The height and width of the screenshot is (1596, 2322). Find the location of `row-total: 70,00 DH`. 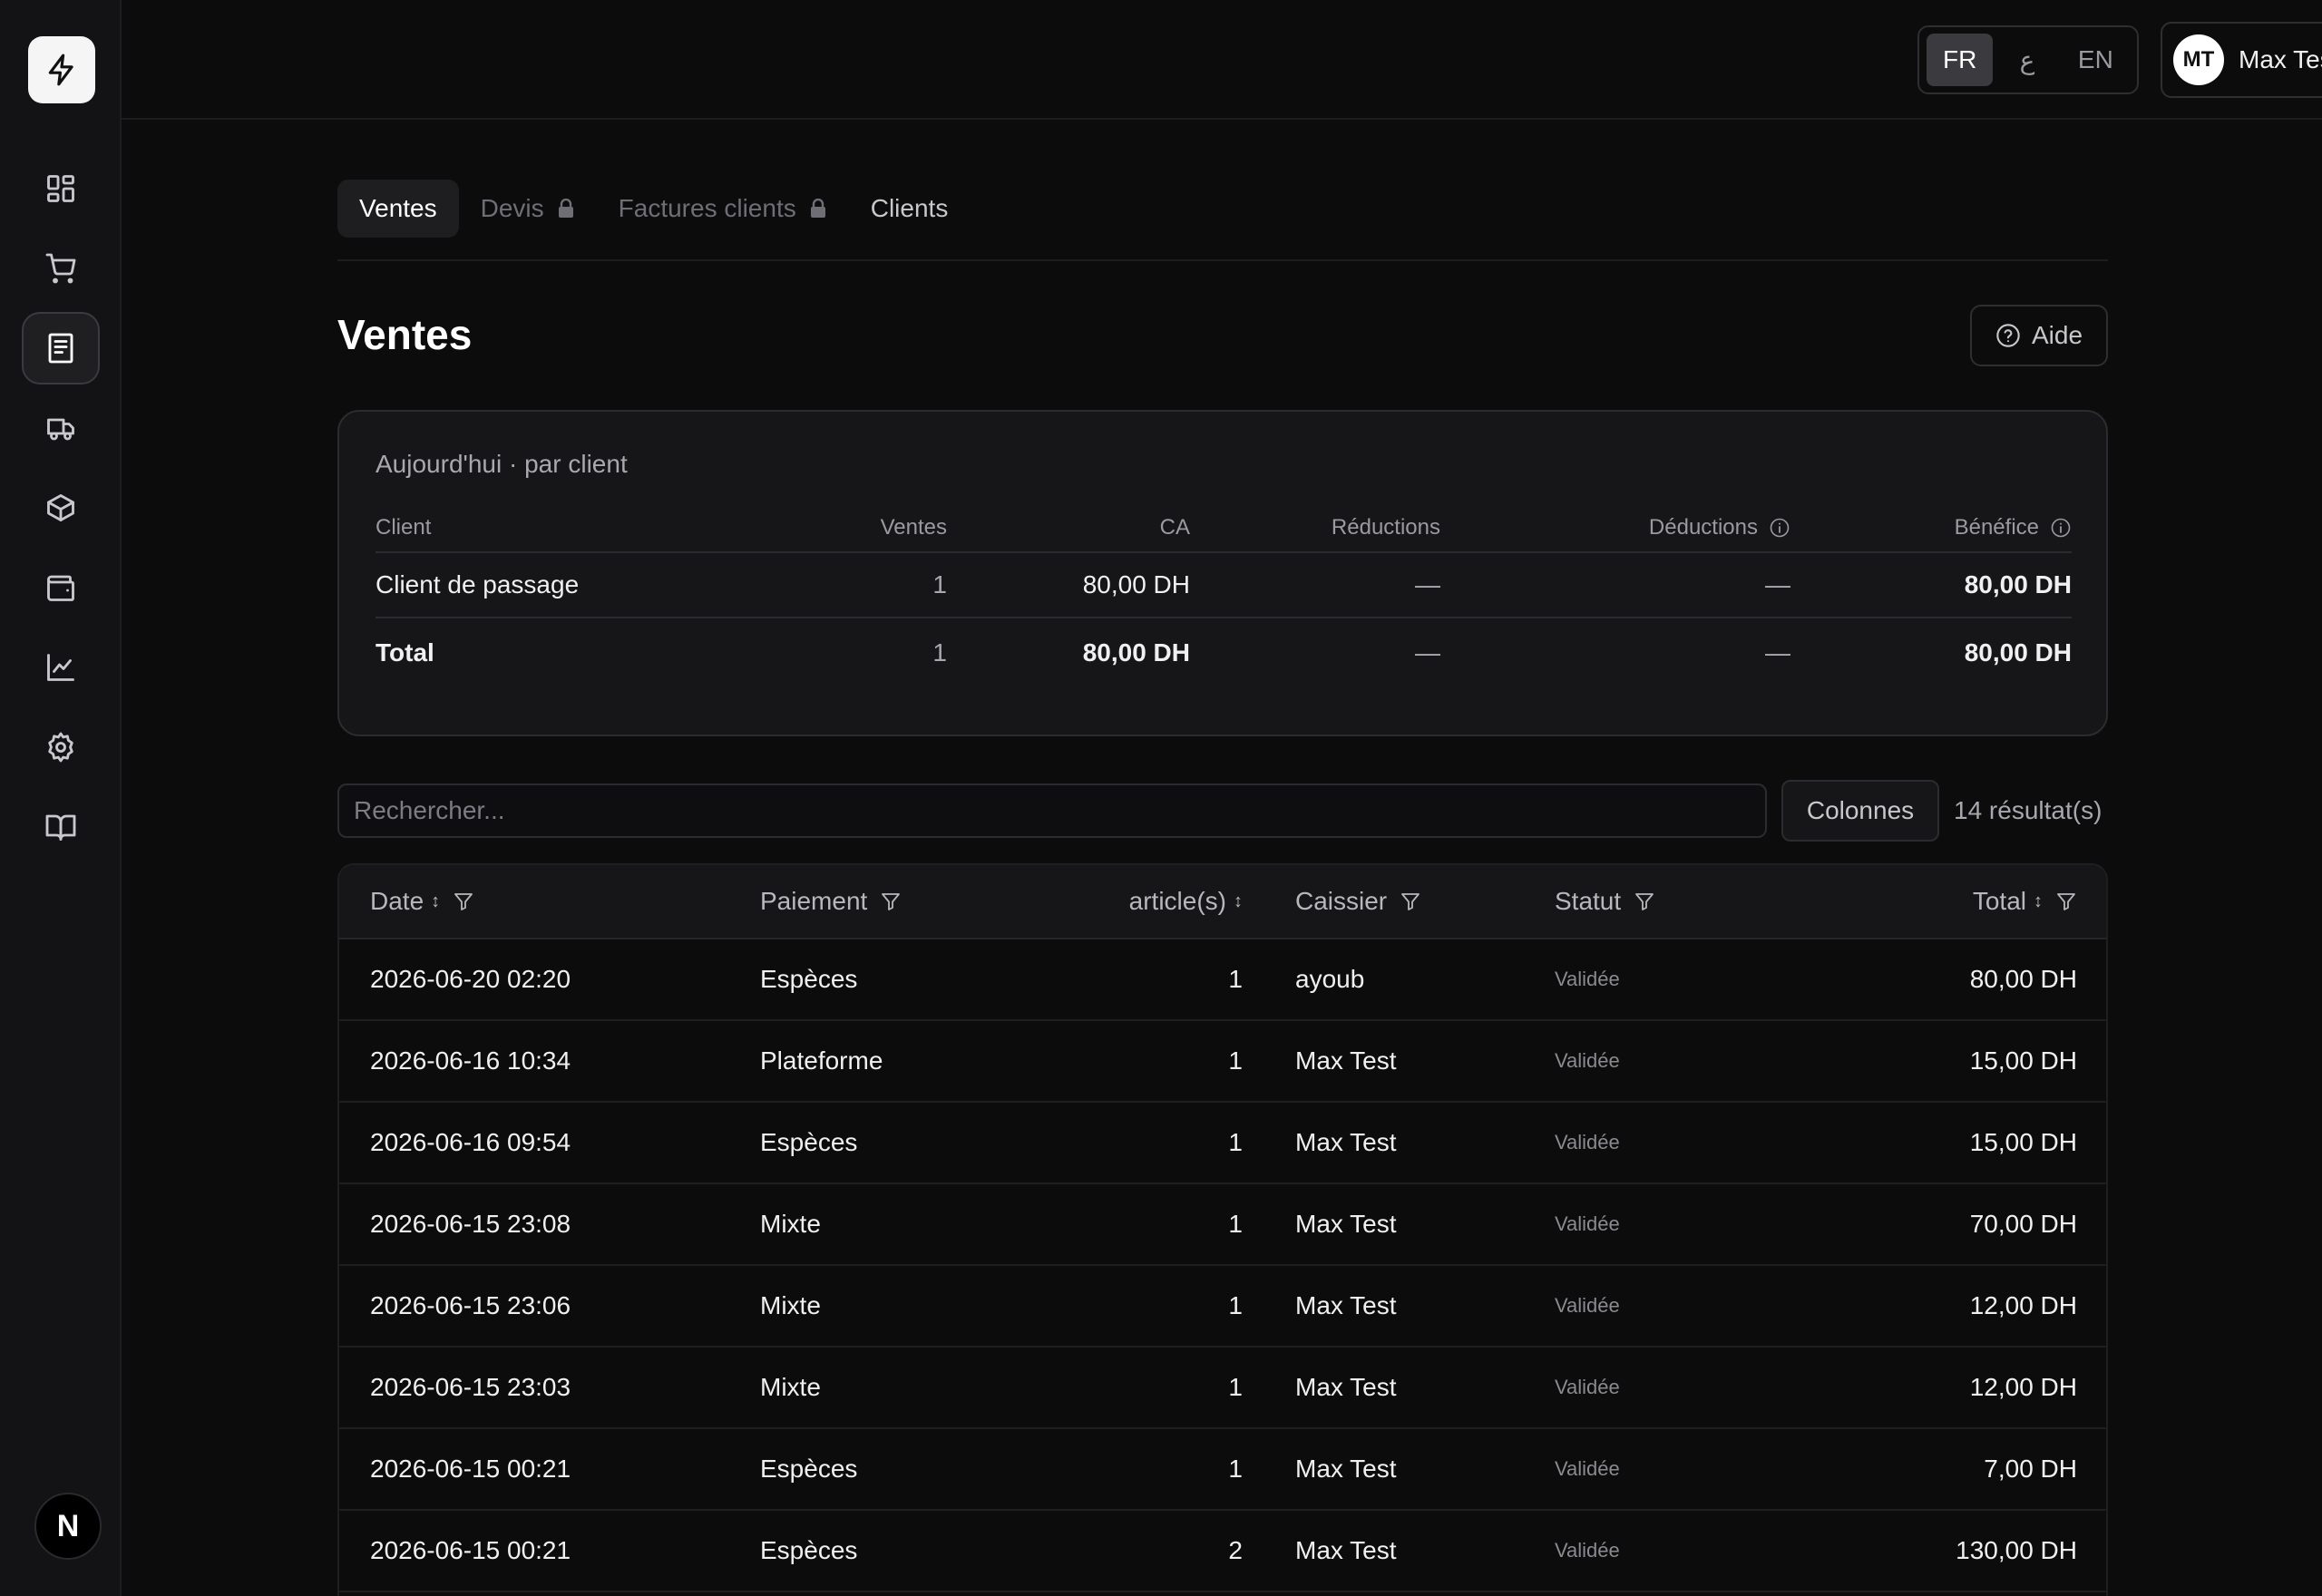

row-total: 70,00 DH is located at coordinates (2023, 1224).